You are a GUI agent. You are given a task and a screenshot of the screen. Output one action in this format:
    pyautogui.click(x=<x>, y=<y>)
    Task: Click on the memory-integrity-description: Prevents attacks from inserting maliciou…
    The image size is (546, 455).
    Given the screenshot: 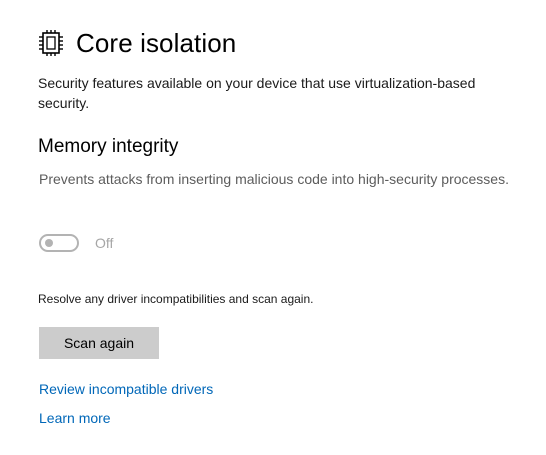 What is the action you would take?
    pyautogui.click(x=274, y=179)
    